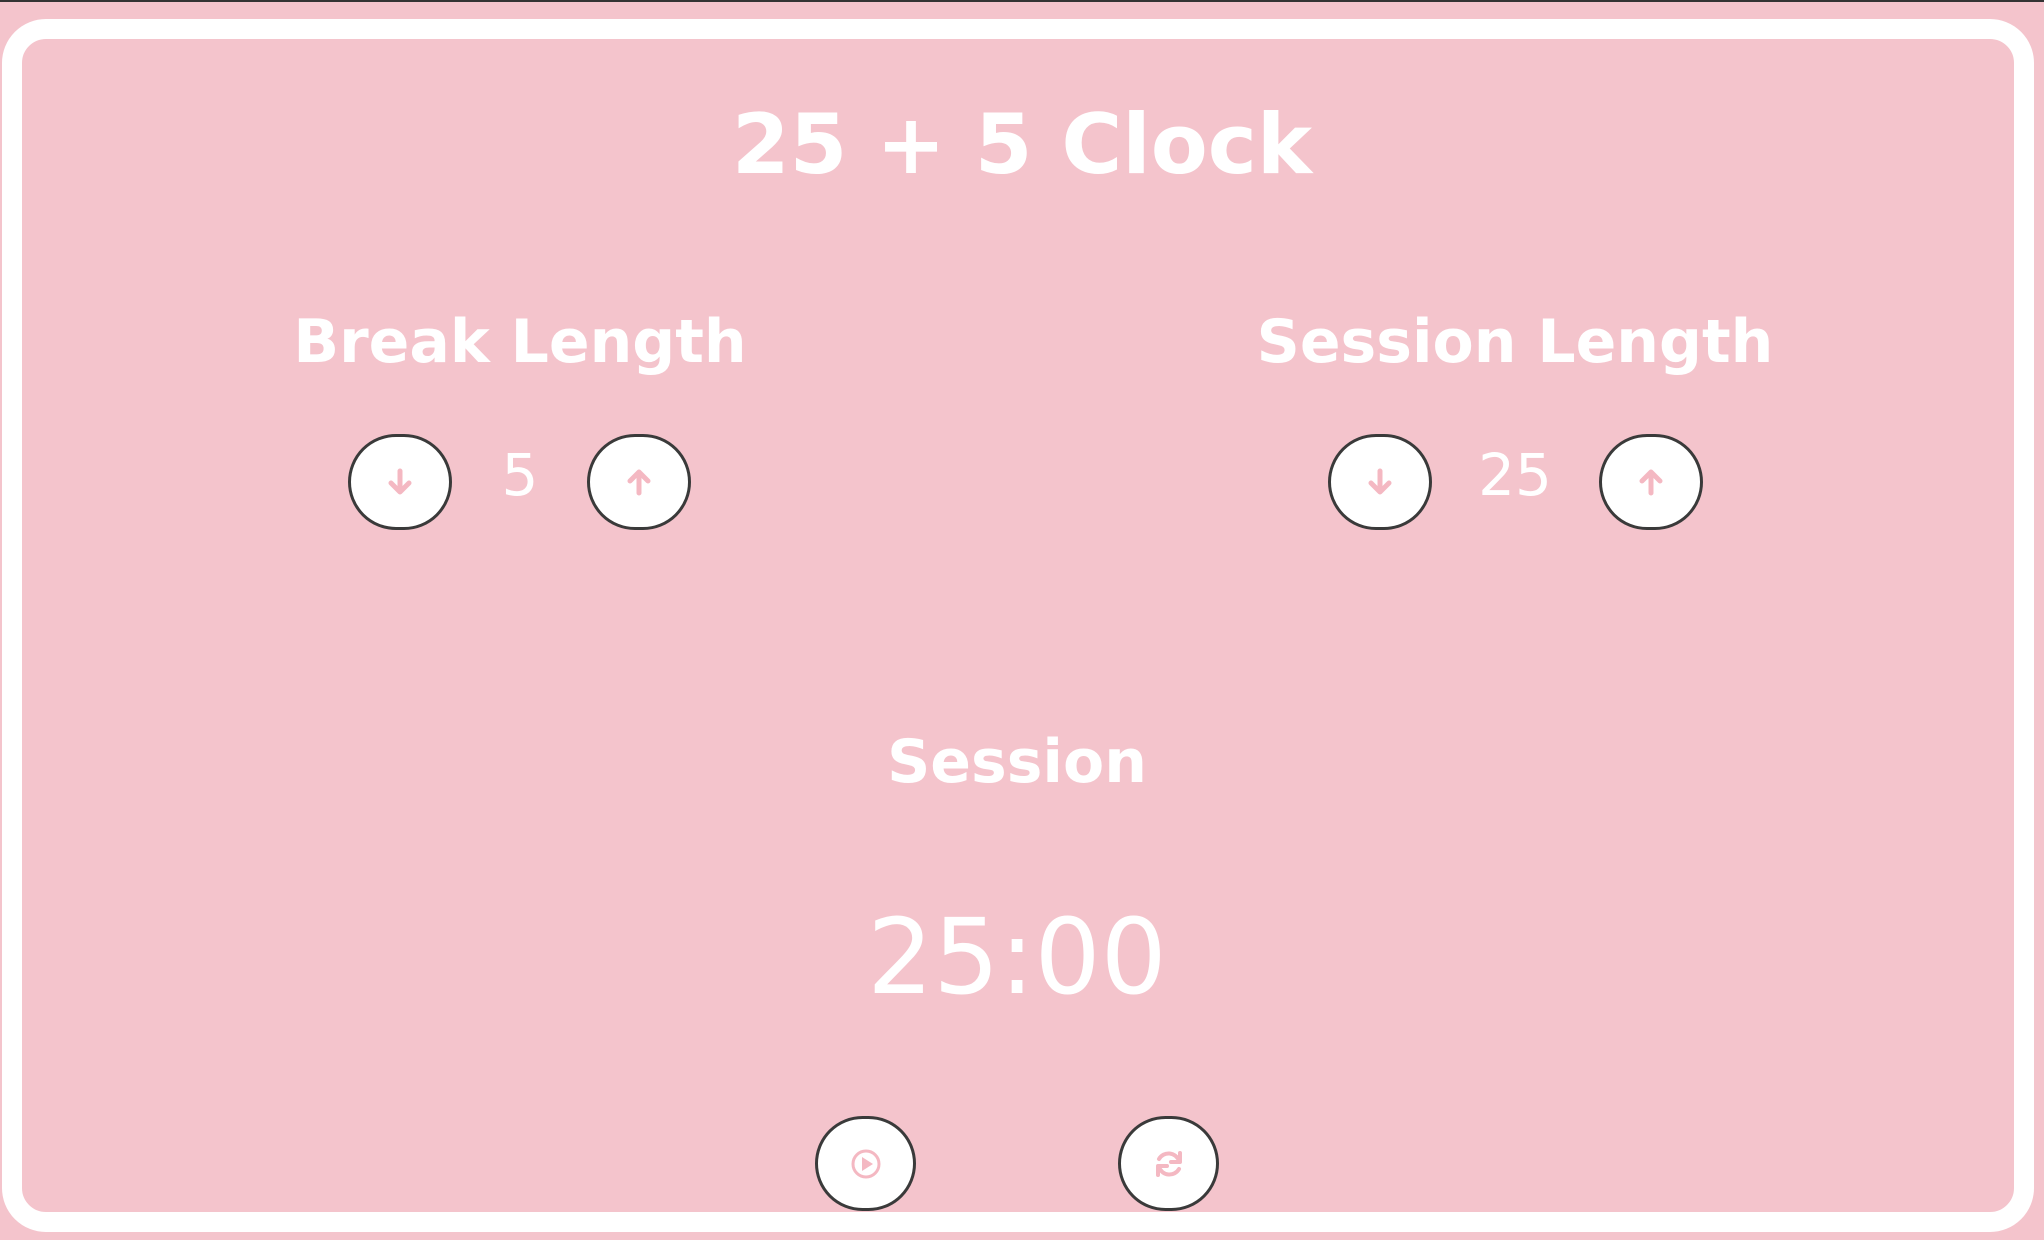  I want to click on refresh-icon, so click(1168, 1163).